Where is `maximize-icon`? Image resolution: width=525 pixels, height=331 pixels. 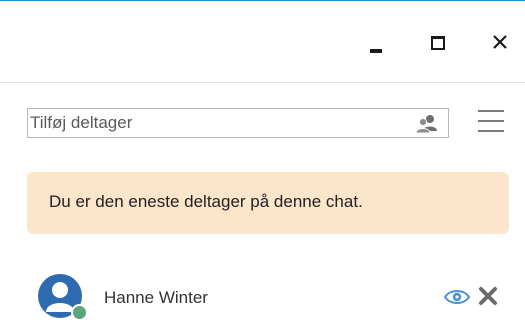 maximize-icon is located at coordinates (438, 43).